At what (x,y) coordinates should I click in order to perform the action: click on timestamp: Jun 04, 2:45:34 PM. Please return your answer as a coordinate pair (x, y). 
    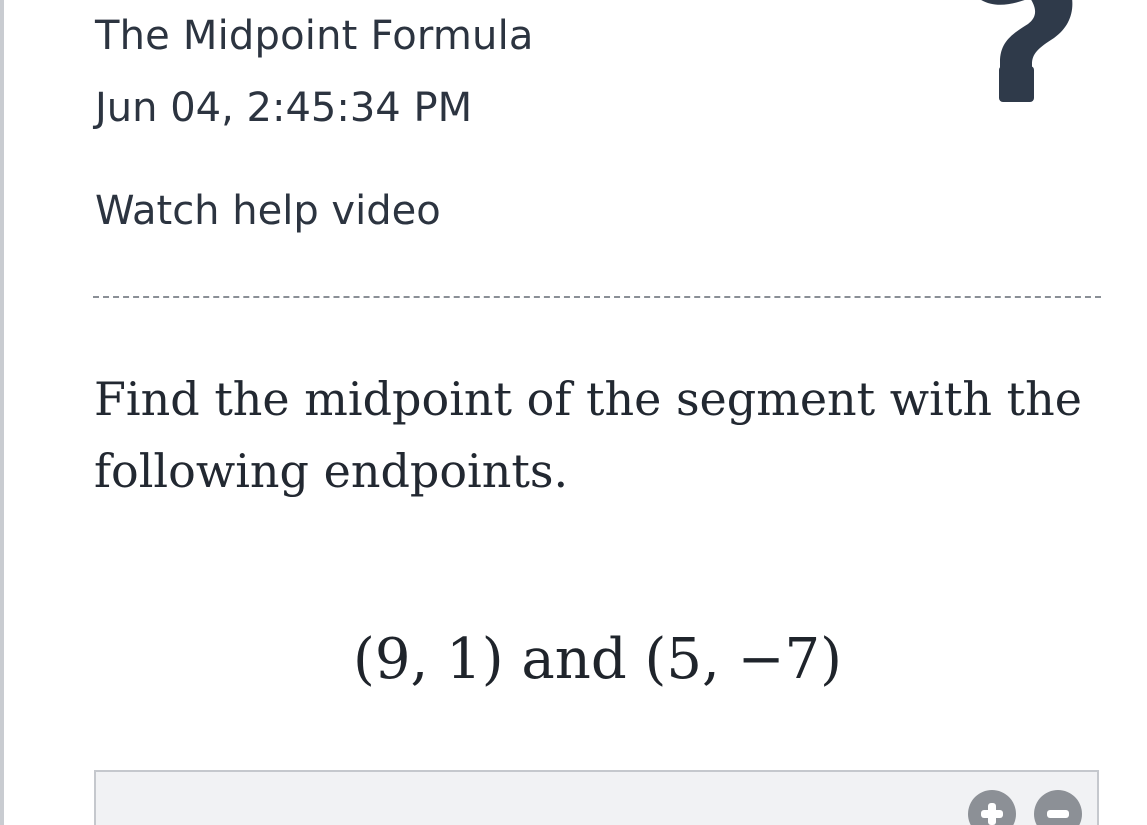
    Looking at the image, I should click on (284, 108).